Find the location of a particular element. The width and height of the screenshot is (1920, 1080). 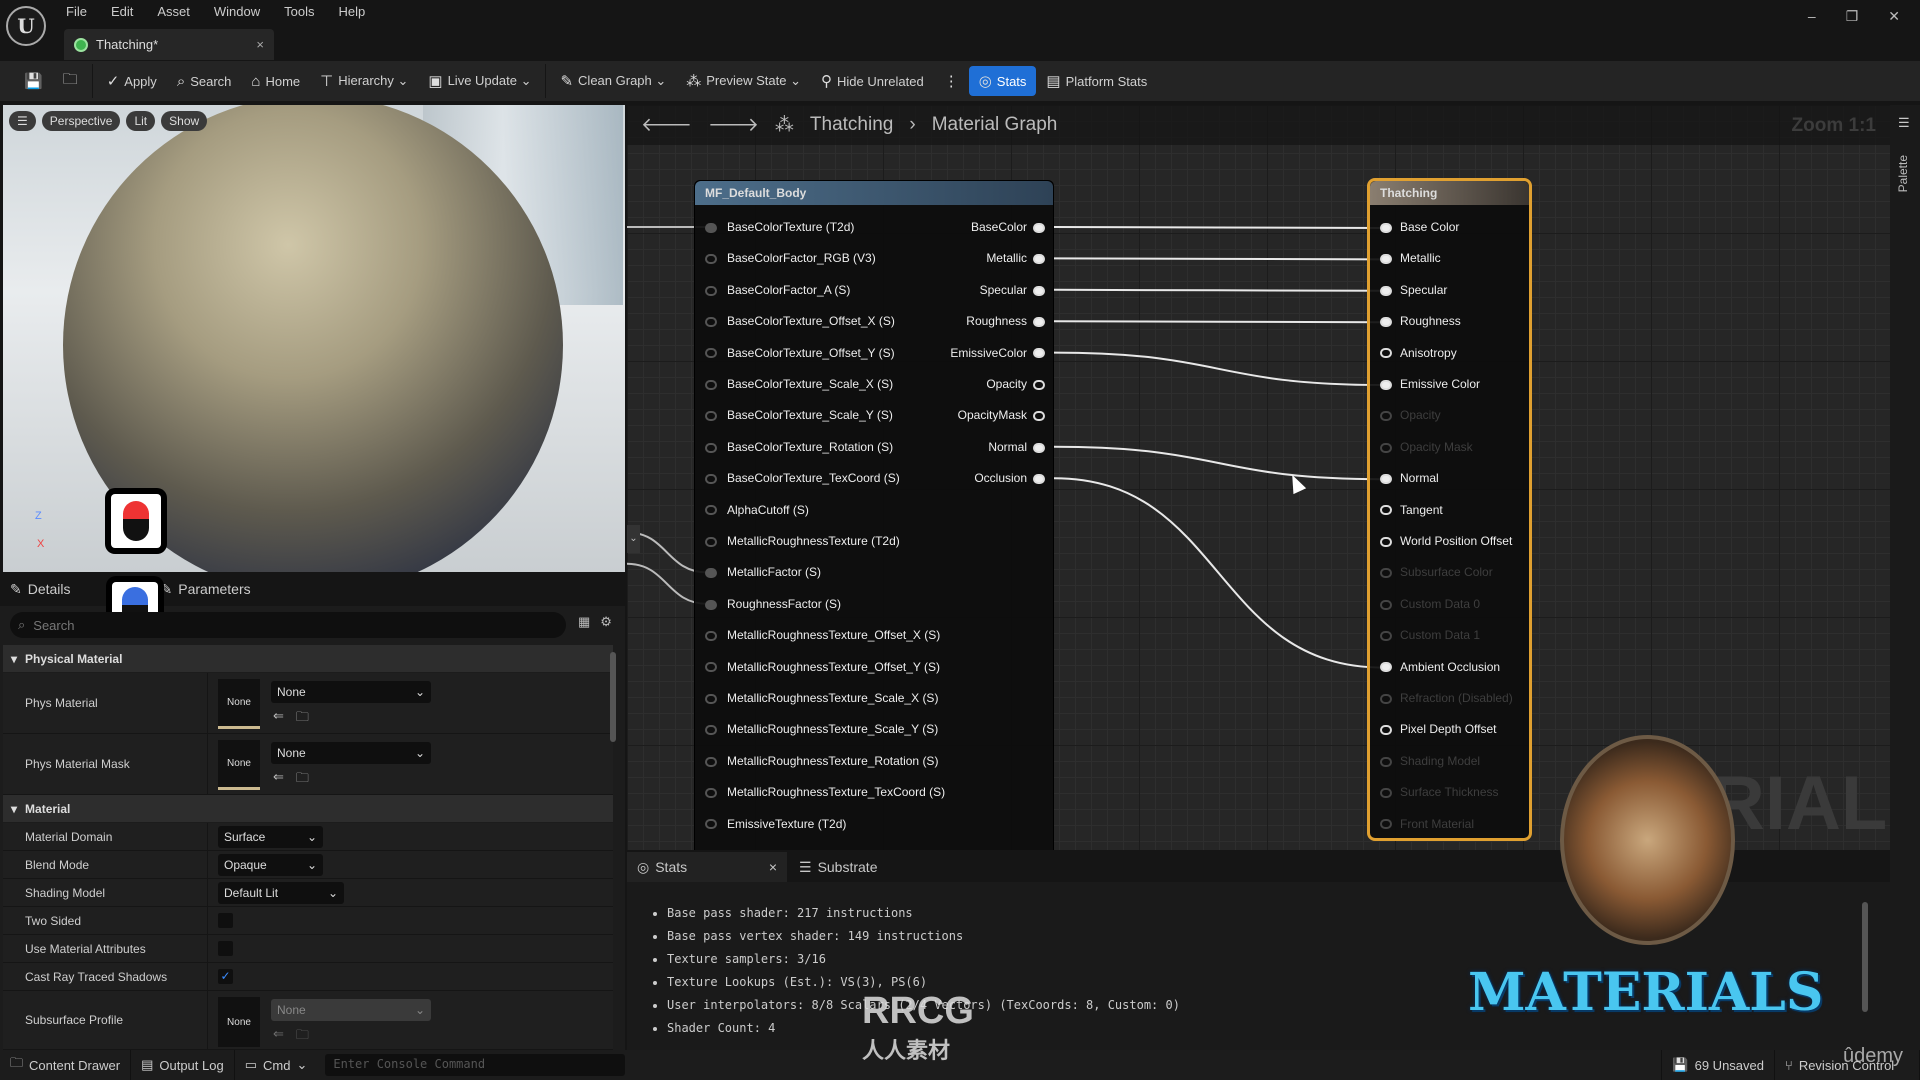

menu-edit: Edit is located at coordinates (122, 11).